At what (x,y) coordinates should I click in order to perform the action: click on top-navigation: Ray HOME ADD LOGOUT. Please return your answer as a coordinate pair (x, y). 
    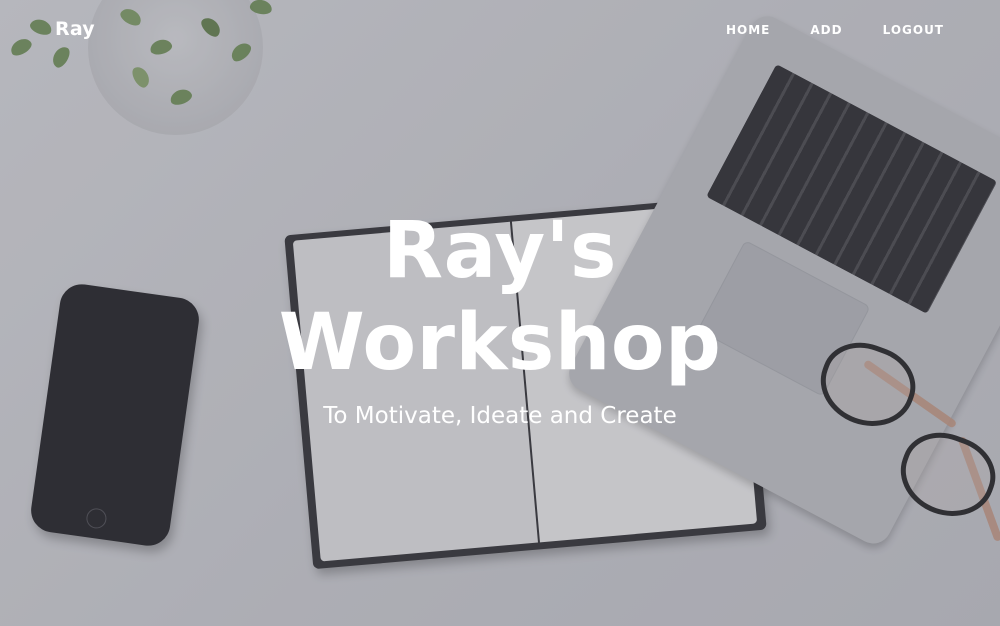
    Looking at the image, I should click on (500, 31).